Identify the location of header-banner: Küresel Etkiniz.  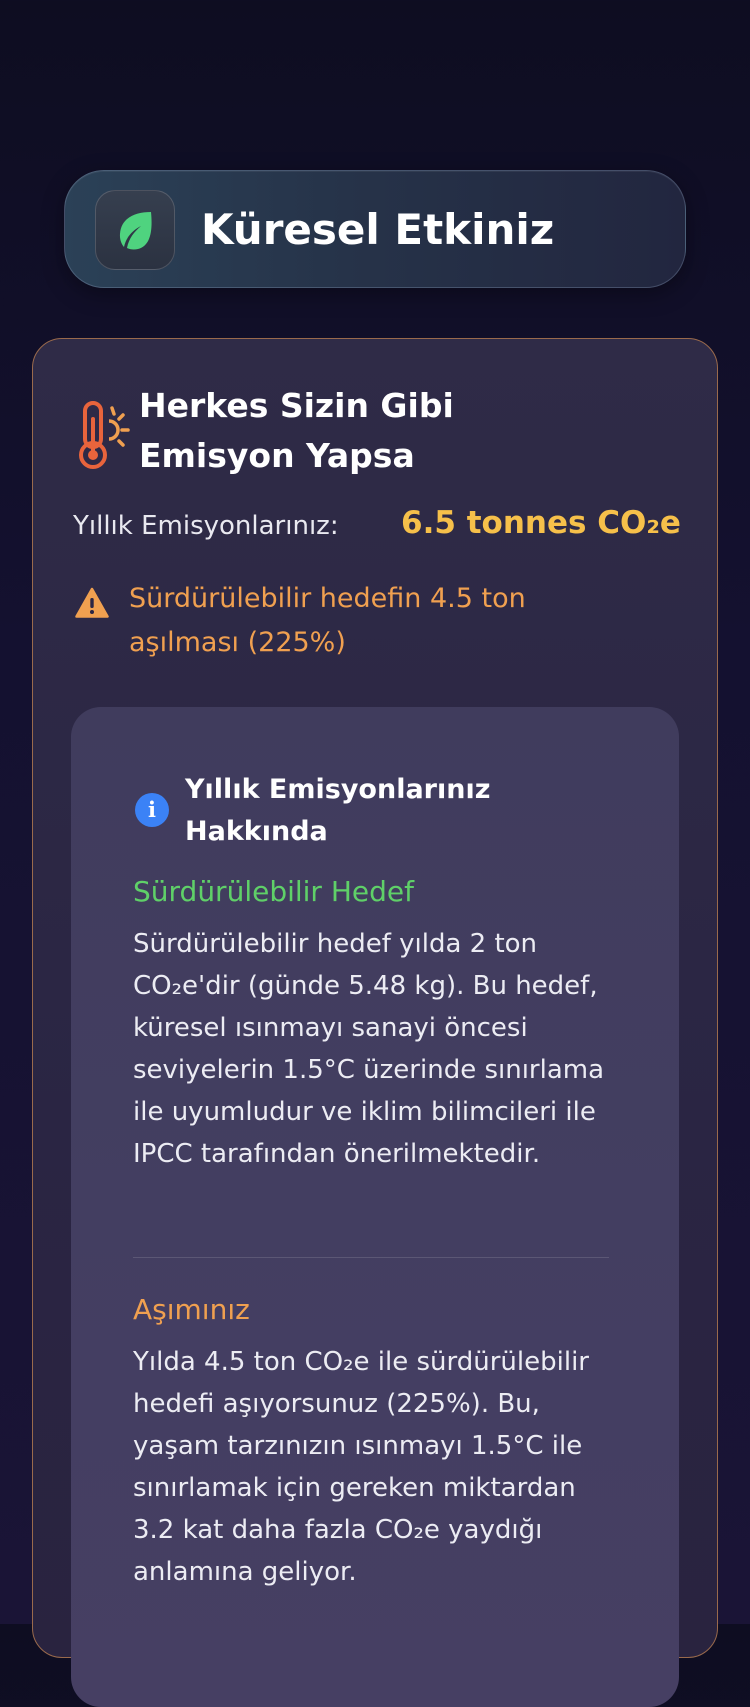
(375, 229).